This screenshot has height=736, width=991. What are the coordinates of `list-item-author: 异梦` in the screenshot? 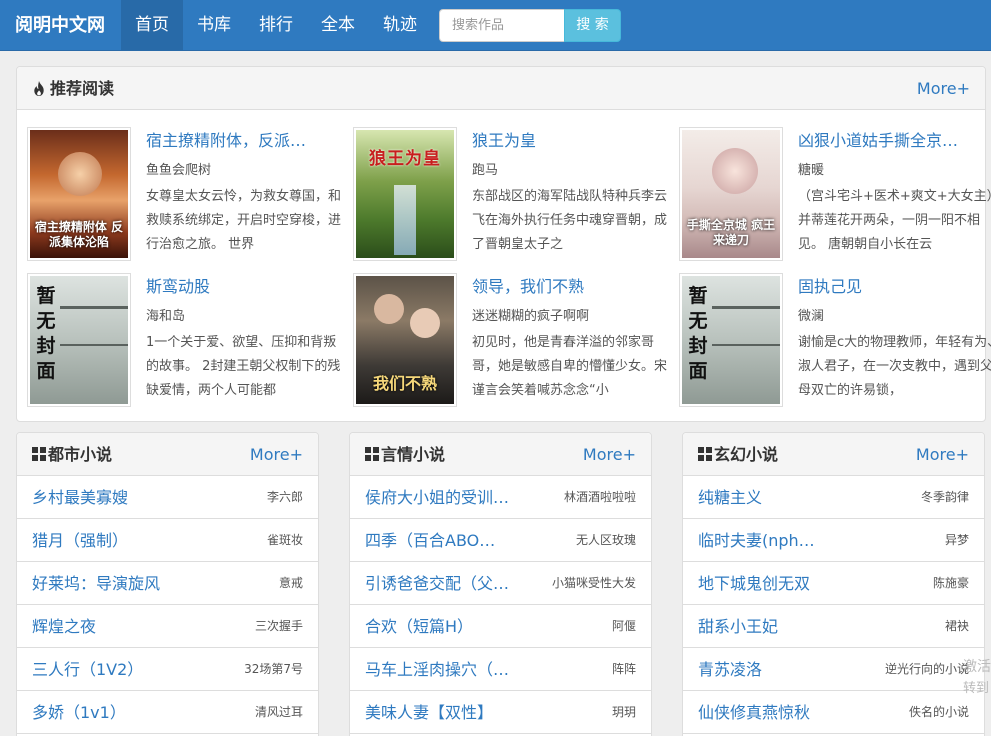 It's located at (956, 540).